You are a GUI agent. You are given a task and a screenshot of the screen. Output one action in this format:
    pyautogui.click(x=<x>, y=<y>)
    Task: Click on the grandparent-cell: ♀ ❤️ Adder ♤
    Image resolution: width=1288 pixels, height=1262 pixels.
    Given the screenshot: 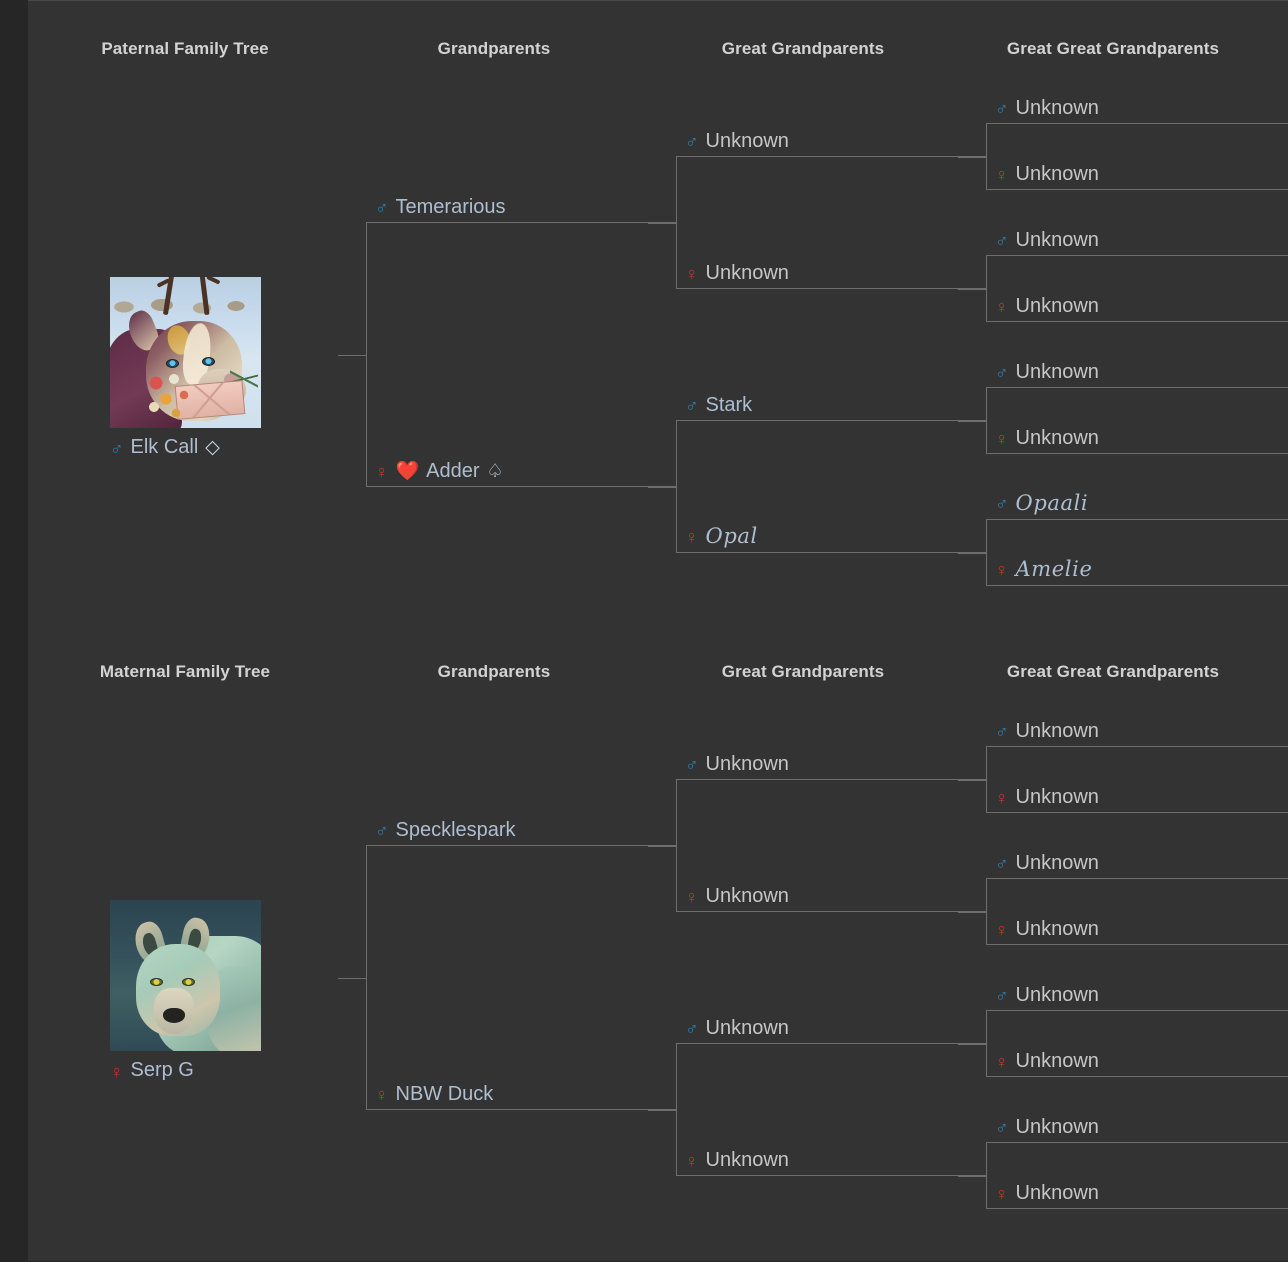 What is the action you would take?
    pyautogui.click(x=521, y=473)
    